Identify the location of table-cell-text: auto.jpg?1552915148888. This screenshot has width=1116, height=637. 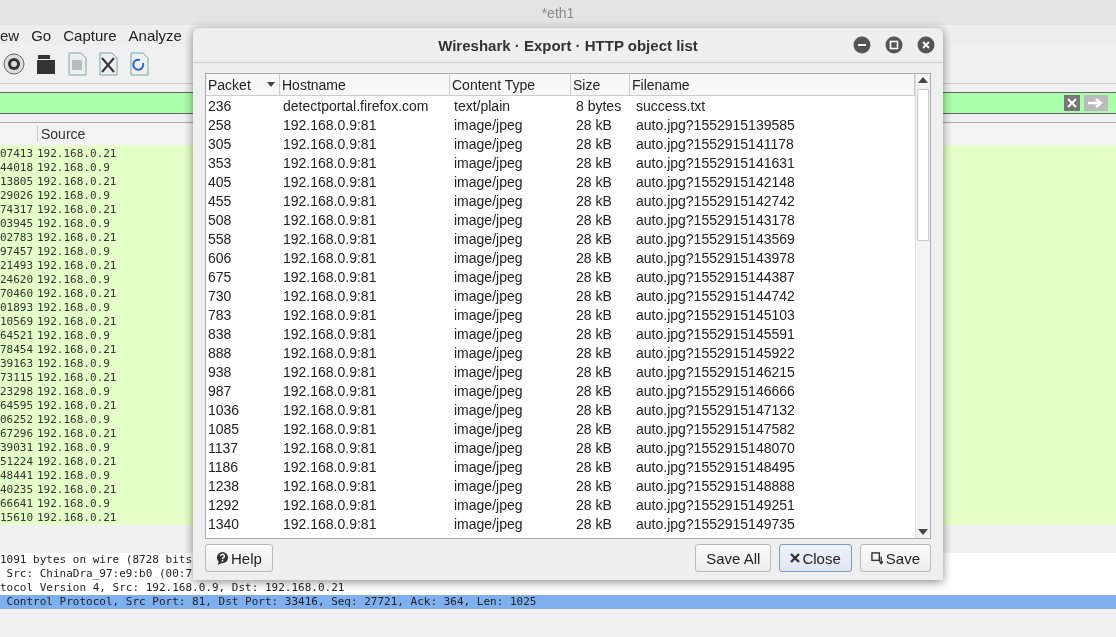
(715, 485).